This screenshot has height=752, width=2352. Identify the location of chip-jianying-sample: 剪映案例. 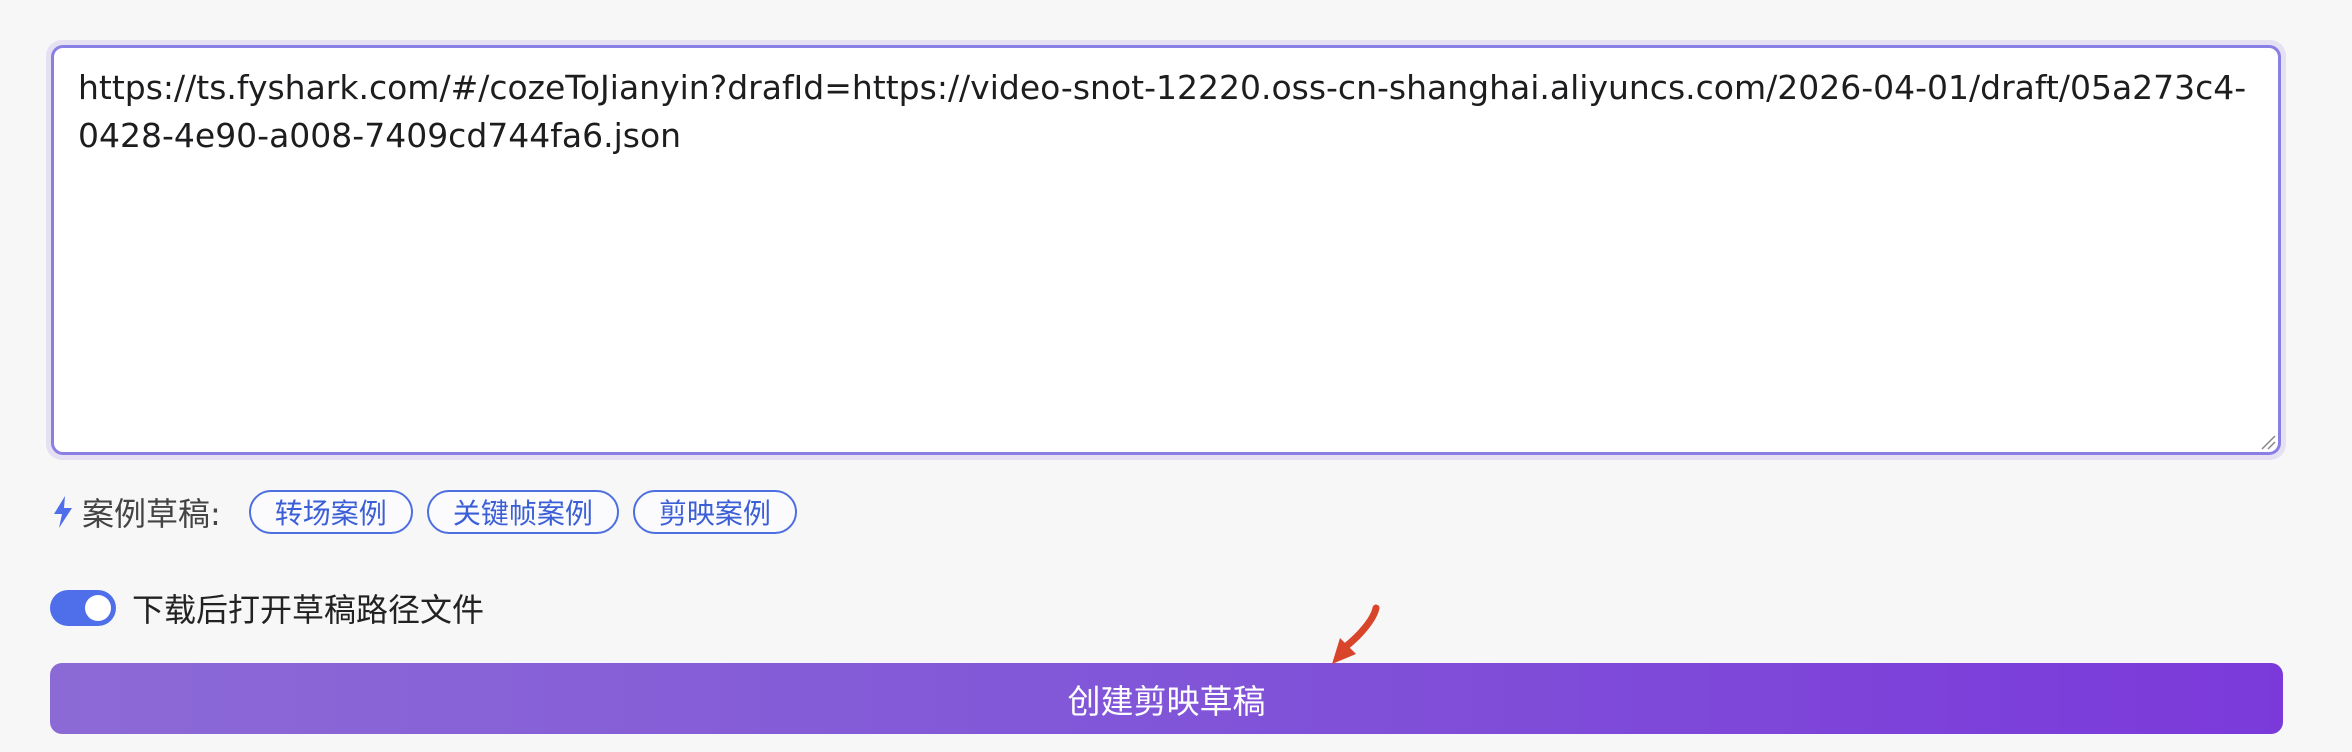
(714, 512).